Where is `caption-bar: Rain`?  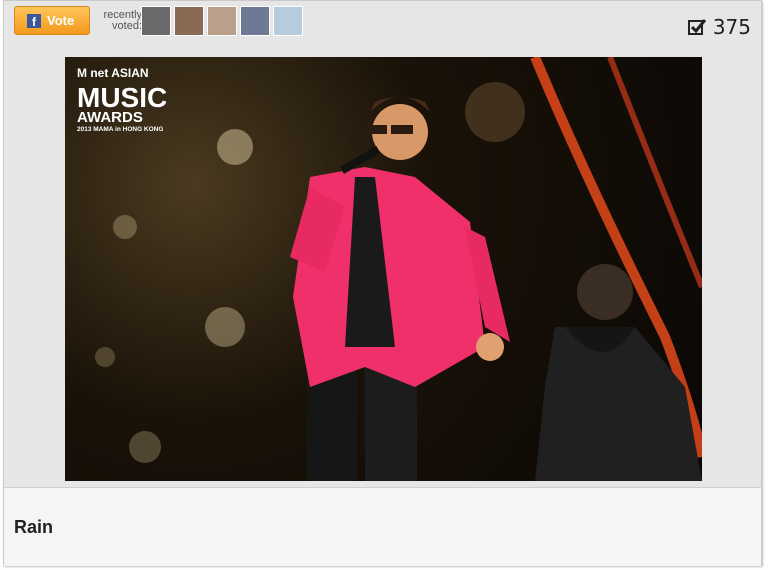 caption-bar: Rain is located at coordinates (382, 526).